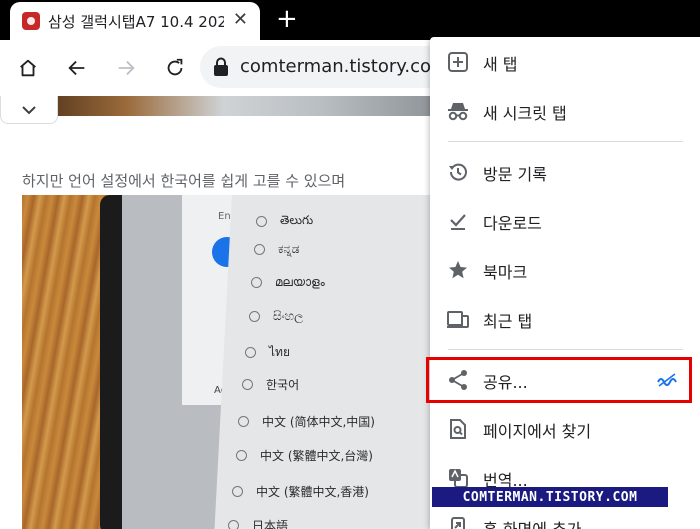 This screenshot has height=529, width=700. What do you see at coordinates (240, 20) in the screenshot?
I see `close-tab-icon: ✕` at bounding box center [240, 20].